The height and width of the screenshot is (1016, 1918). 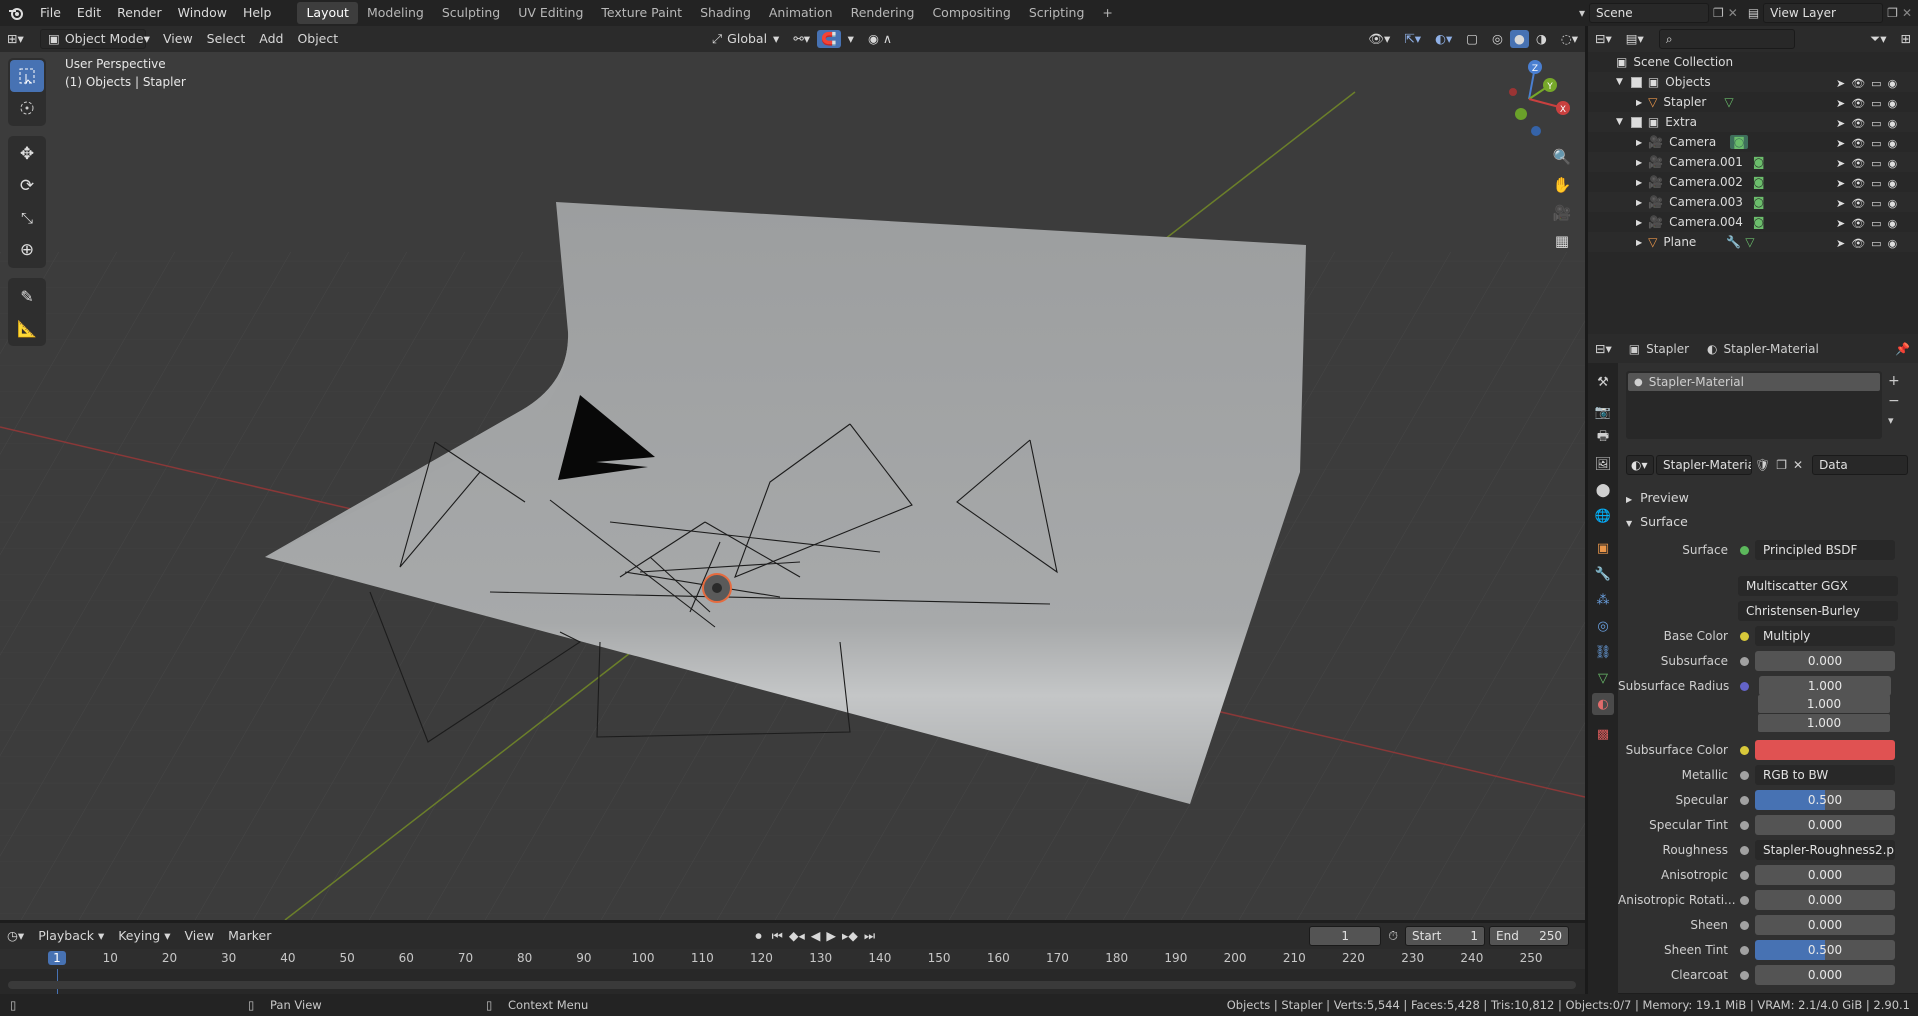 What do you see at coordinates (777, 936) in the screenshot?
I see `jump-start-icon: ⏮` at bounding box center [777, 936].